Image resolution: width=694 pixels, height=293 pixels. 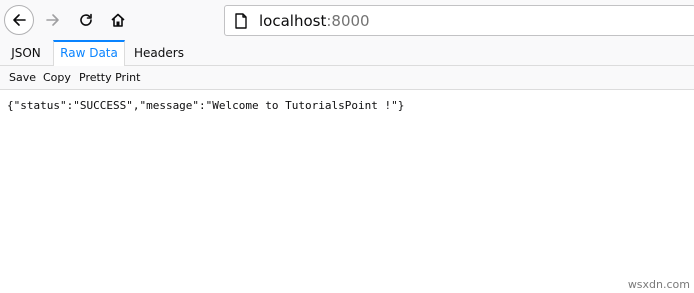 I want to click on raw-data-toolbar: Save Copy Pretty Print, so click(x=347, y=78).